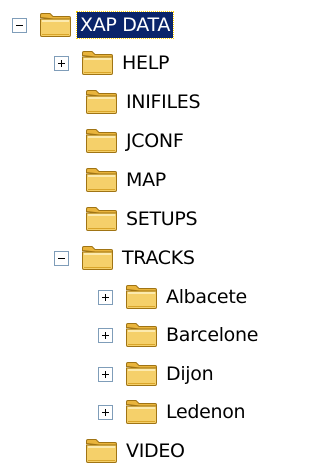 This screenshot has width=320, height=472. I want to click on tree-item-inifiles: INIFILES, so click(144, 102).